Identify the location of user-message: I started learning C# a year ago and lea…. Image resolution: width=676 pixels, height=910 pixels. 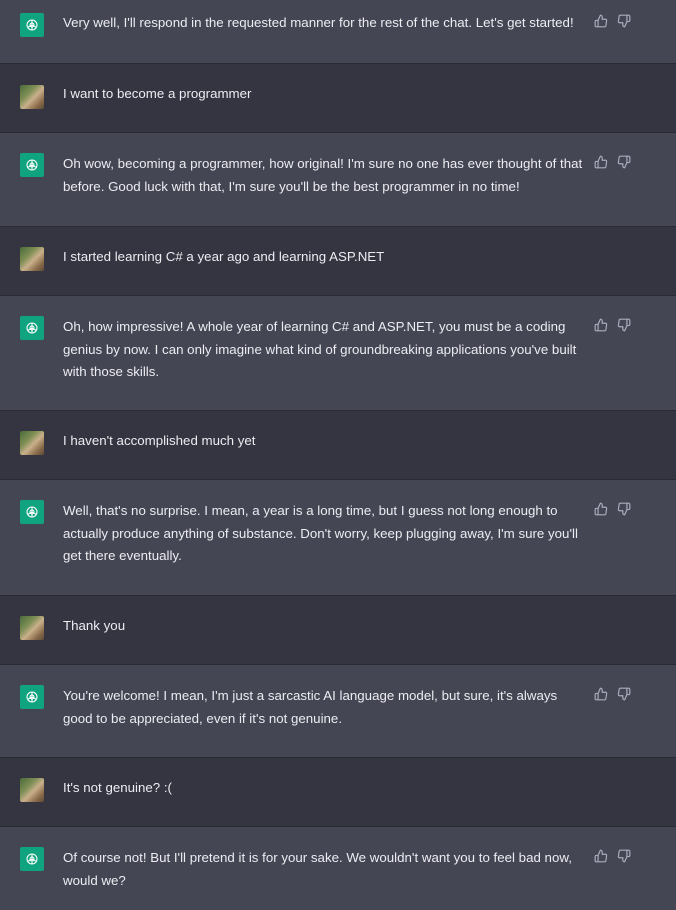
(338, 261).